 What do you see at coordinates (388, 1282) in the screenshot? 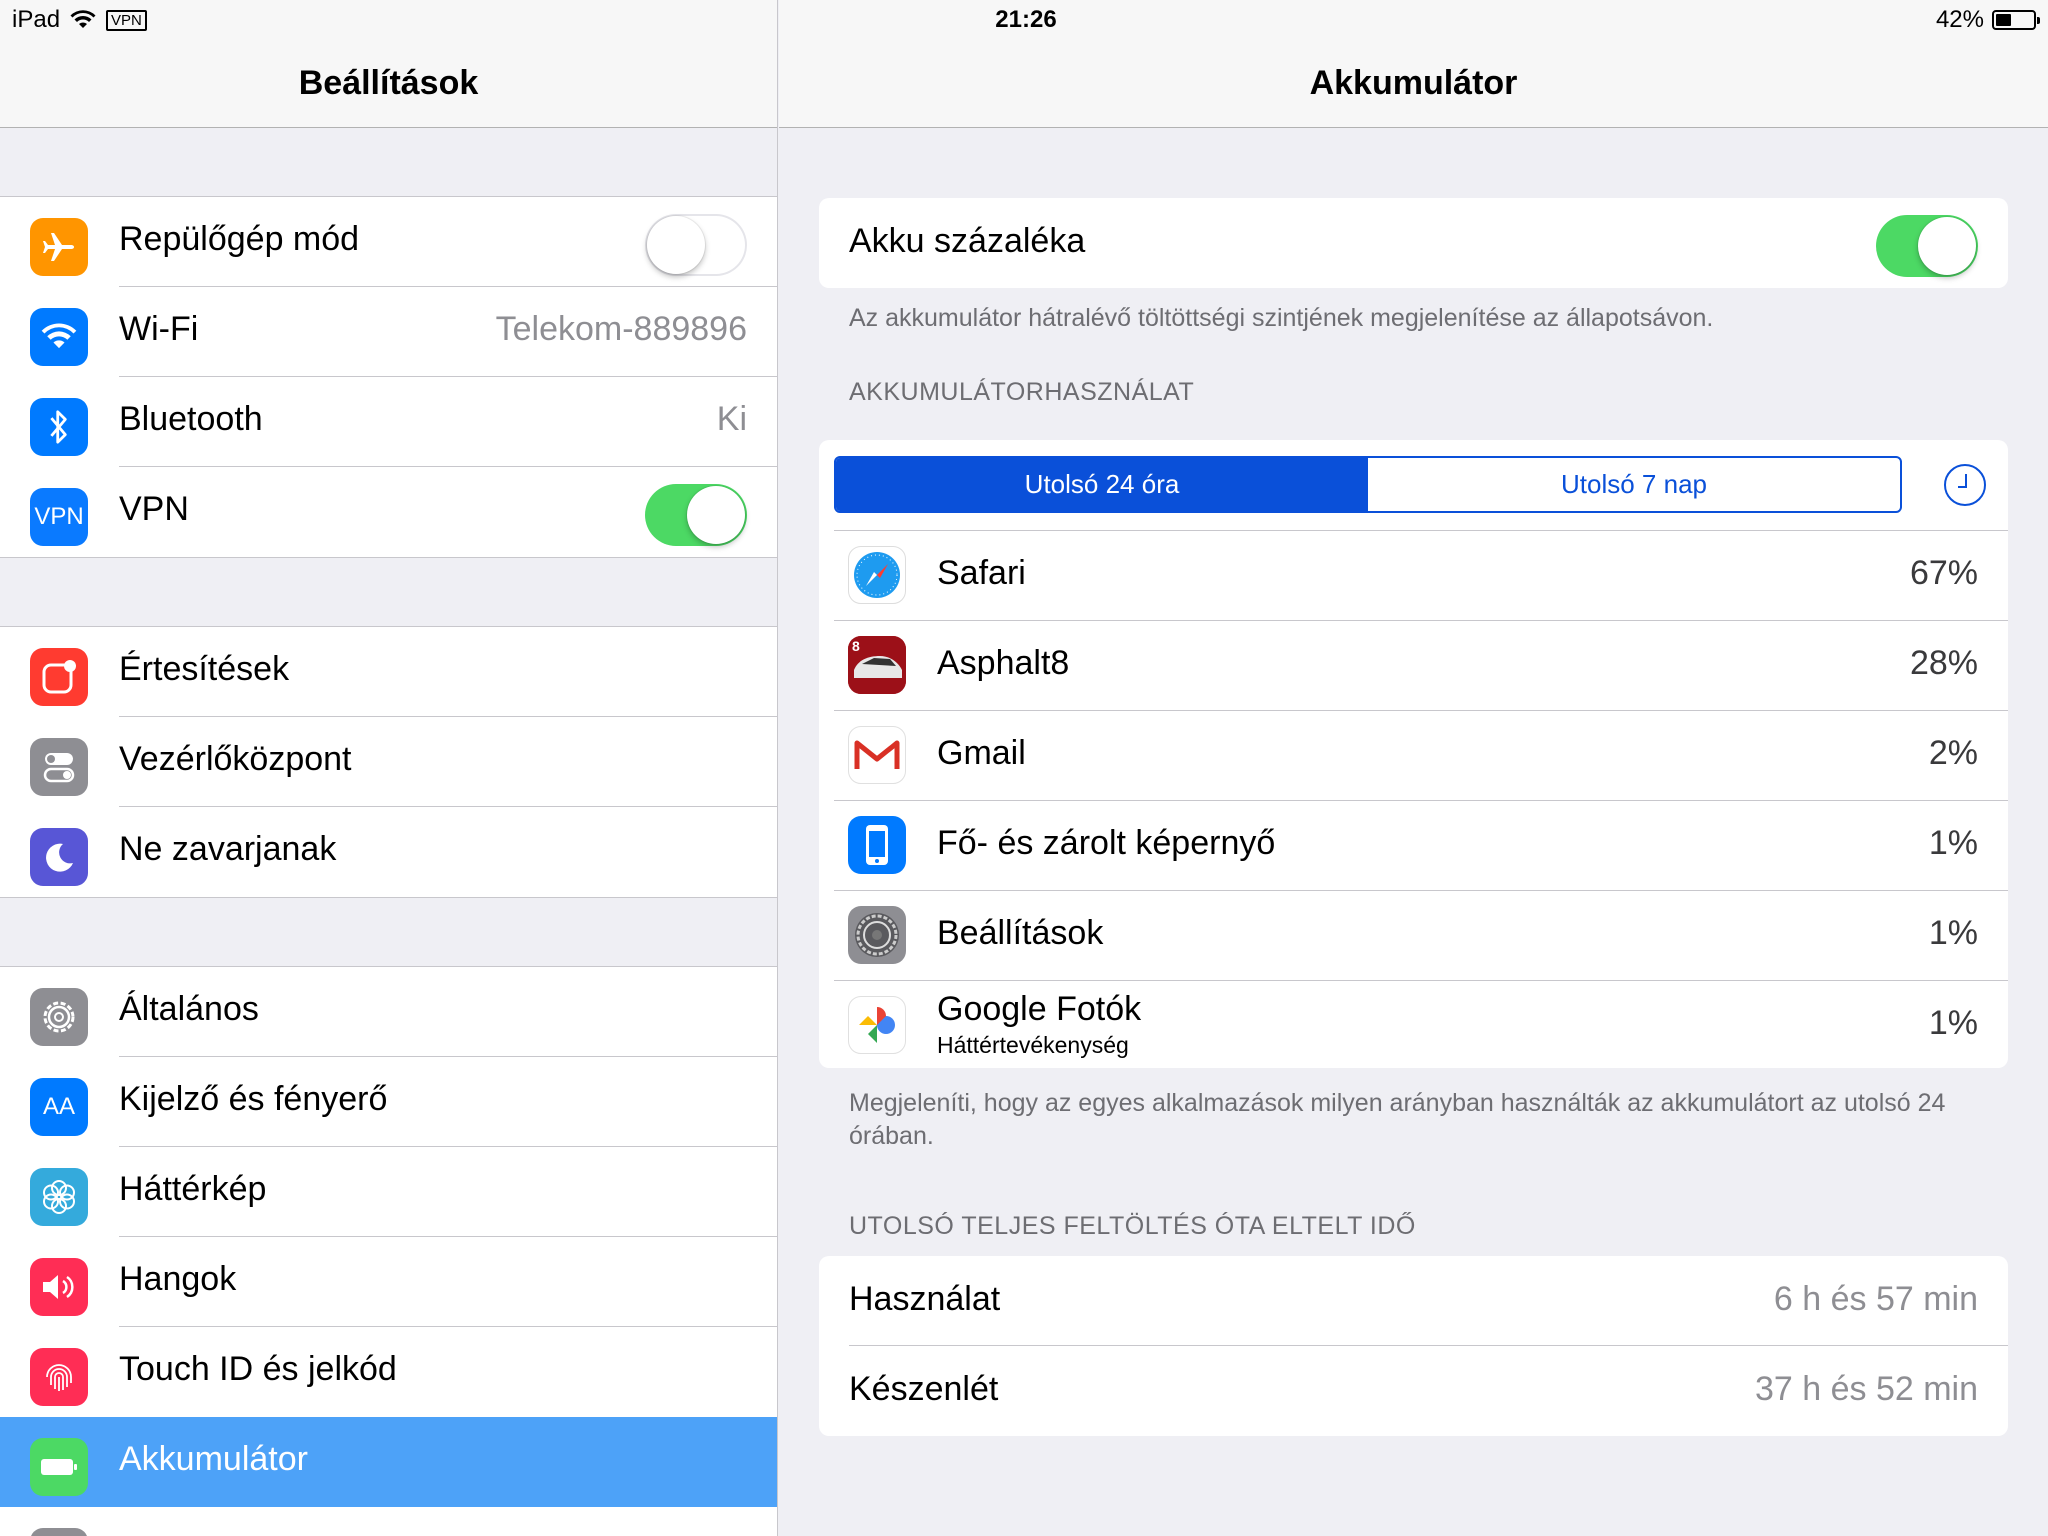
I see `sidebar-item-sounds: Hangok` at bounding box center [388, 1282].